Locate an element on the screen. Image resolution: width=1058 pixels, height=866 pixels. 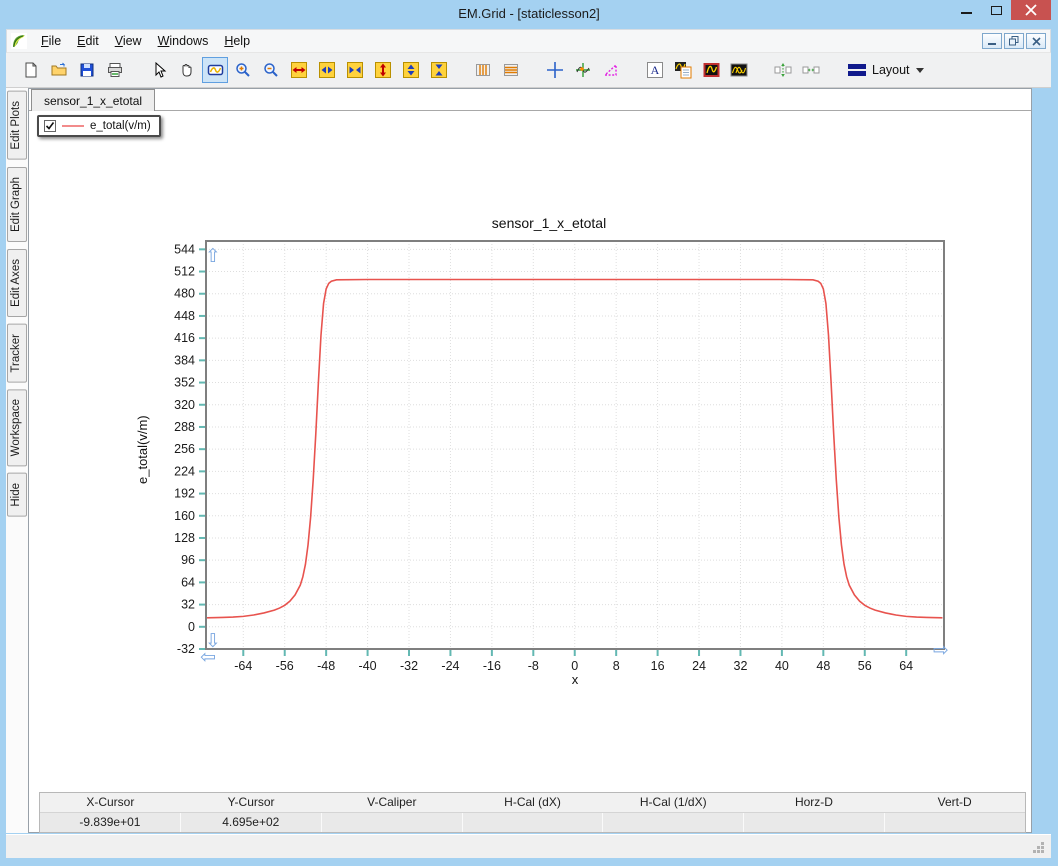
v-expand-button is located at coordinates (411, 70).